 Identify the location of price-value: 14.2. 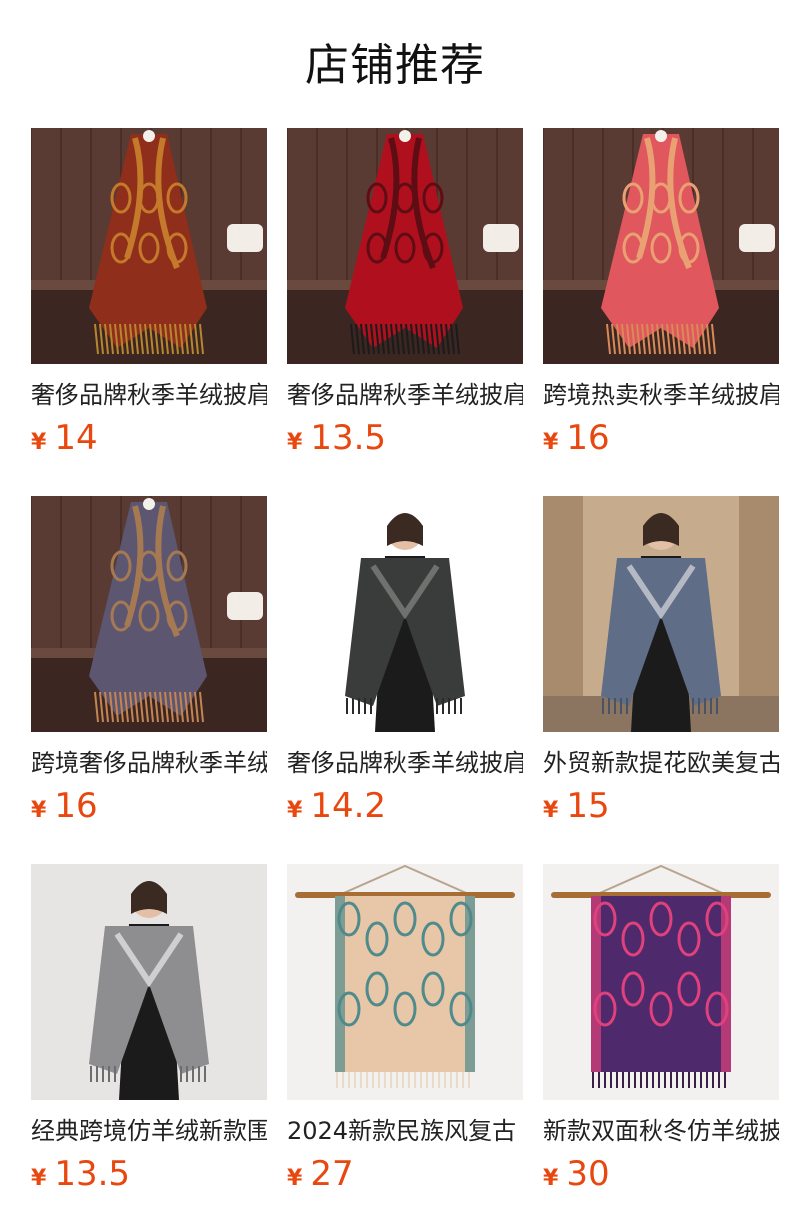
(348, 806).